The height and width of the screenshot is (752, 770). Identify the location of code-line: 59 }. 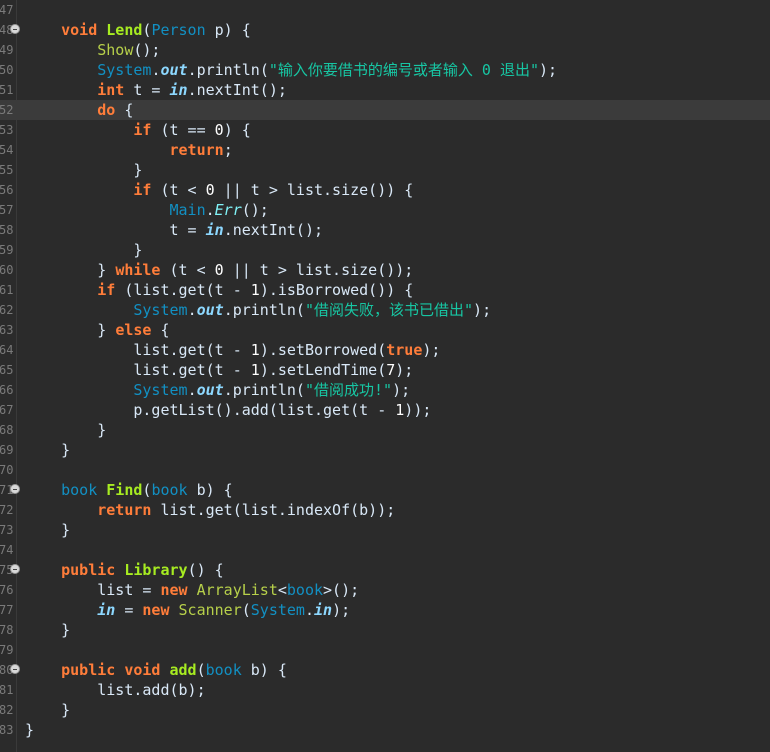
(385, 250).